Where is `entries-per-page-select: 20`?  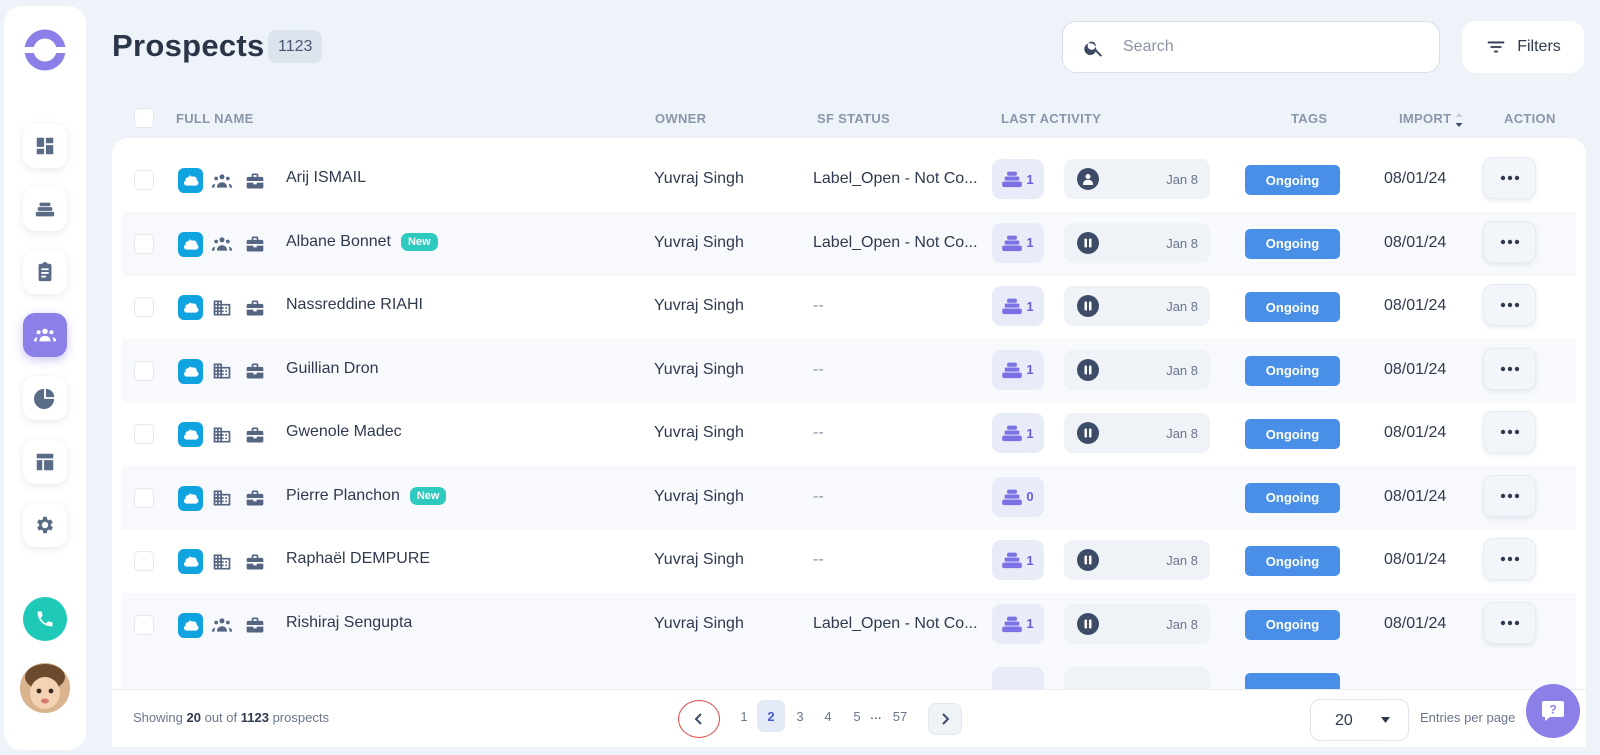
entries-per-page-select: 20 is located at coordinates (1359, 720).